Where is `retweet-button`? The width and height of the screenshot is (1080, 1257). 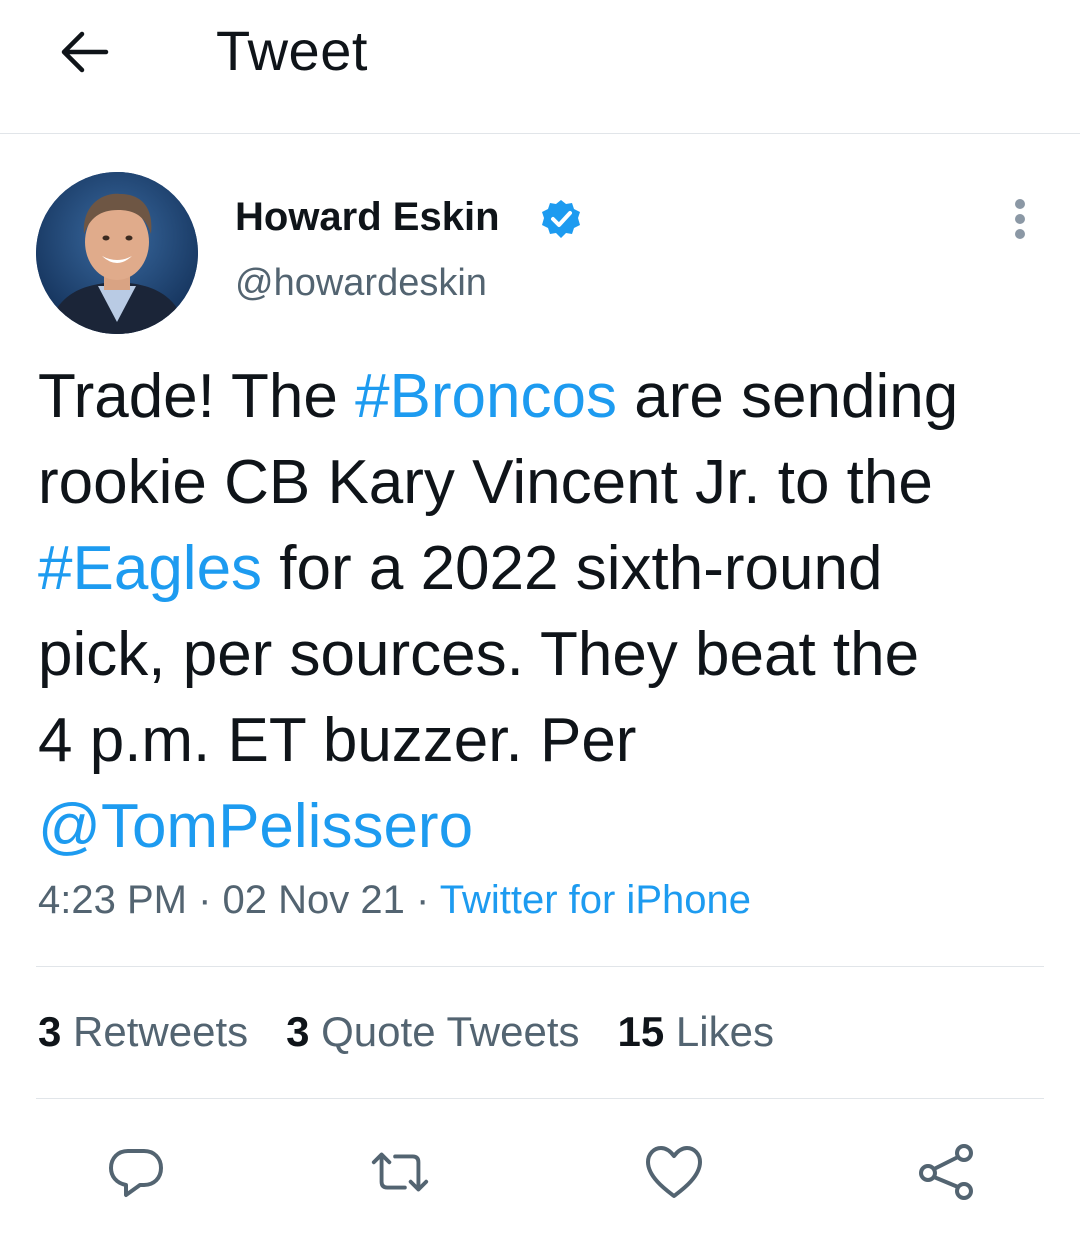
retweet-button is located at coordinates (400, 1172).